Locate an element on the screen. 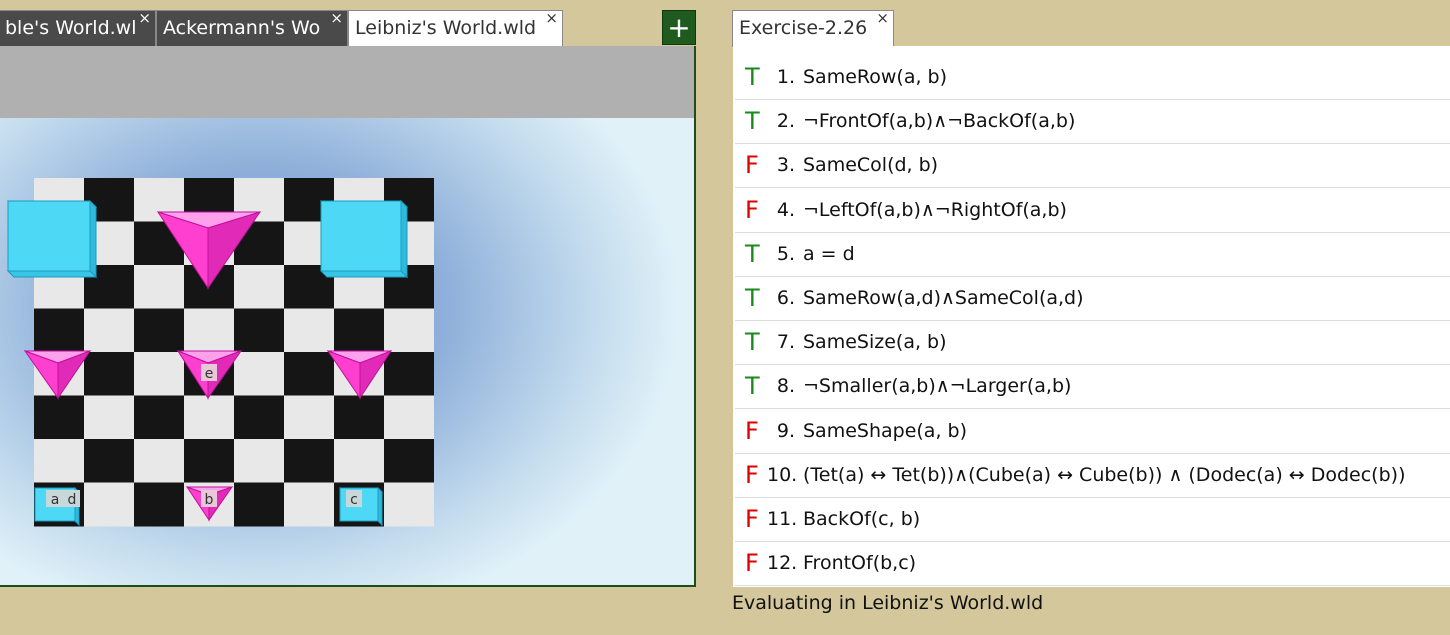  sentence-number: 12. is located at coordinates (782, 563).